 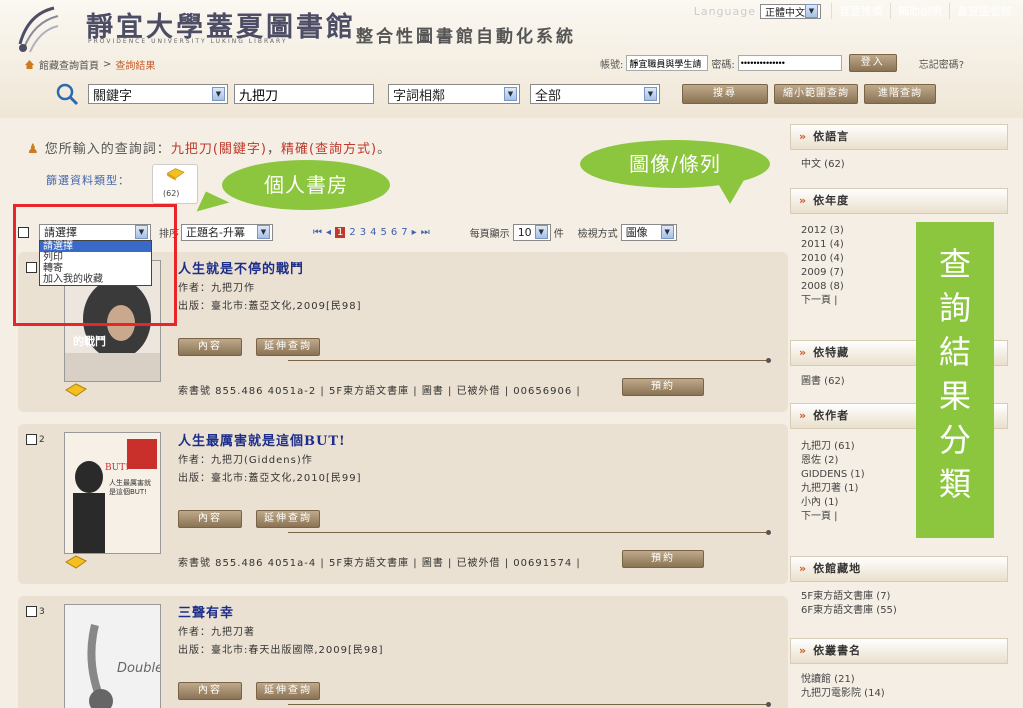 I want to click on cover-text: Doubles, so click(x=138, y=668).